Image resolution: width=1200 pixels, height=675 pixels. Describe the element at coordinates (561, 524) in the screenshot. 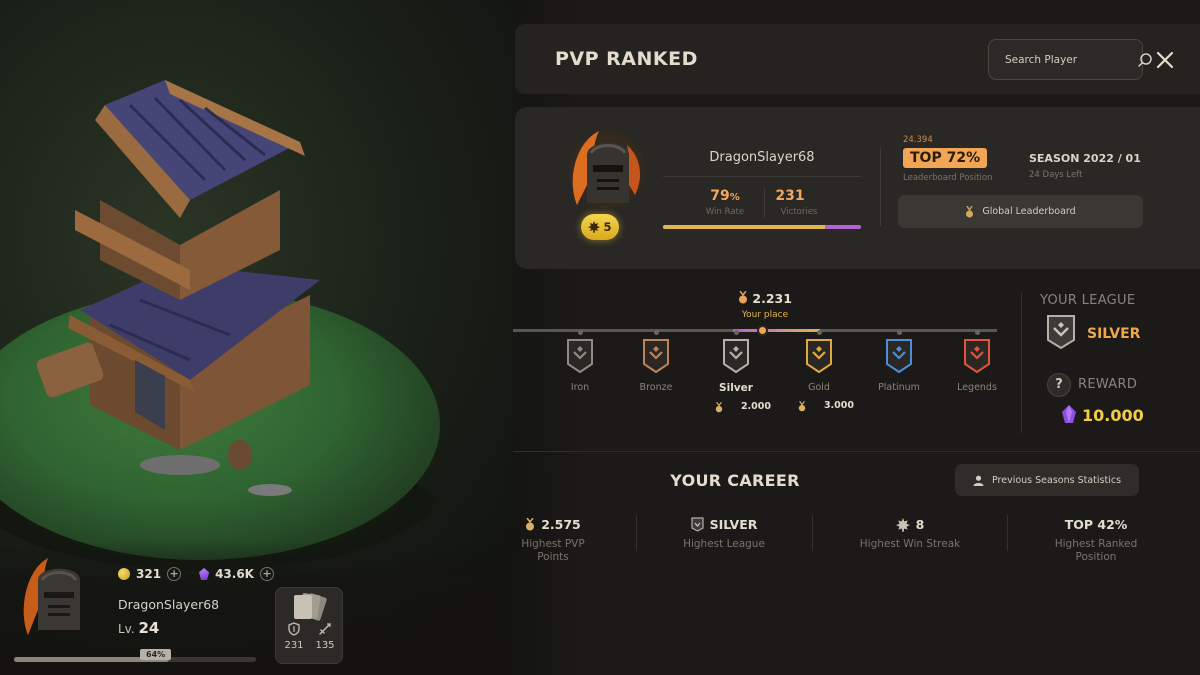

I see `career-stat-value: 2.575` at that location.